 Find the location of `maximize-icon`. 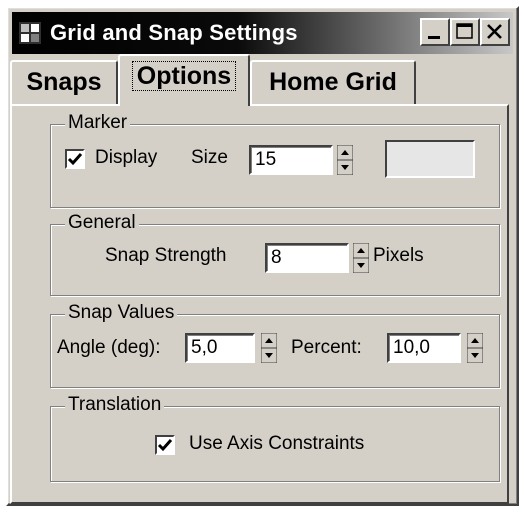

maximize-icon is located at coordinates (464, 31).